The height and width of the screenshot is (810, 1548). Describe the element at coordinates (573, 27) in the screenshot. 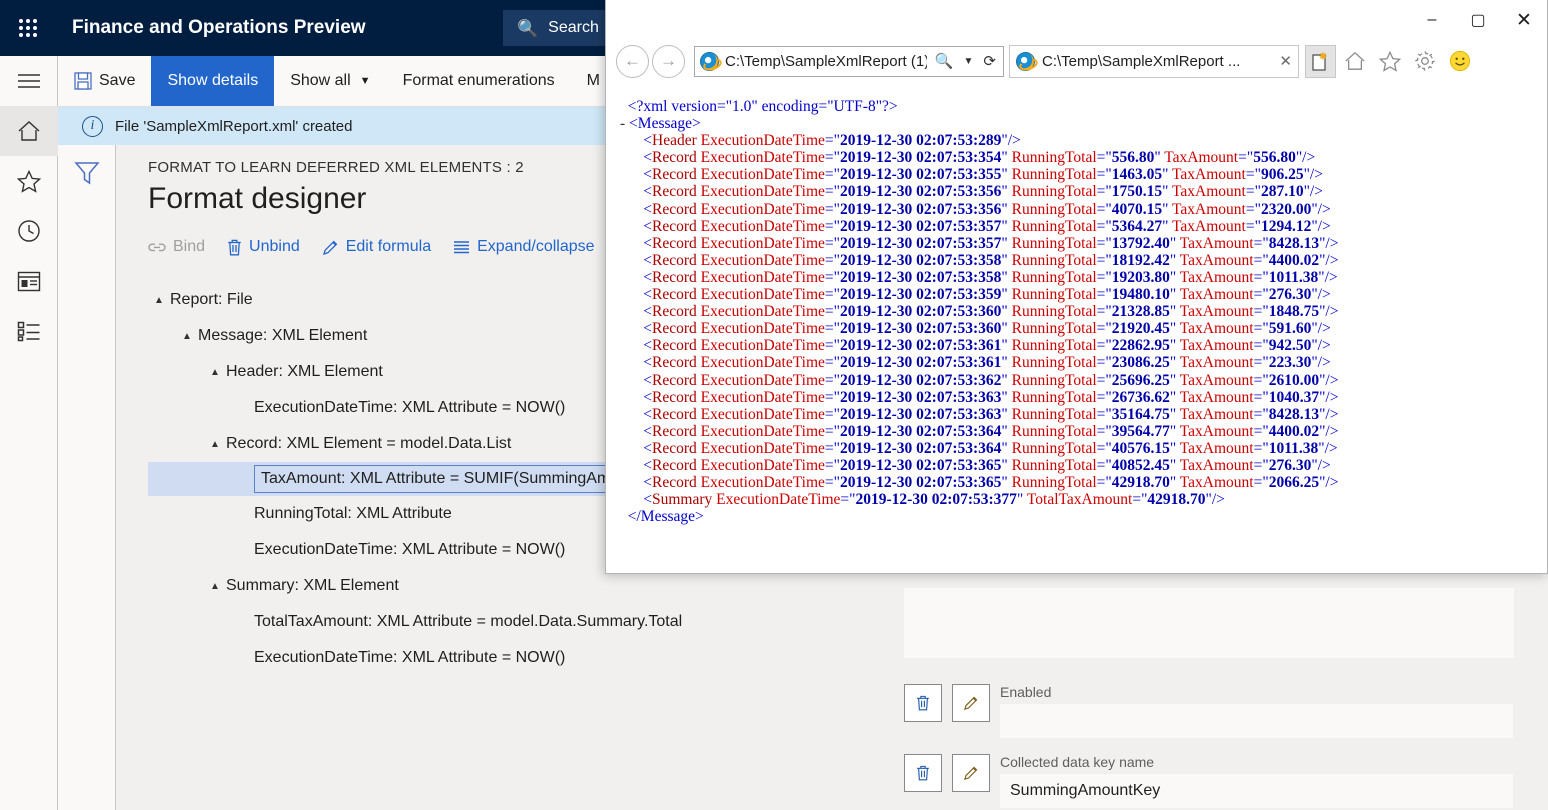

I see `search-label: Search` at that location.